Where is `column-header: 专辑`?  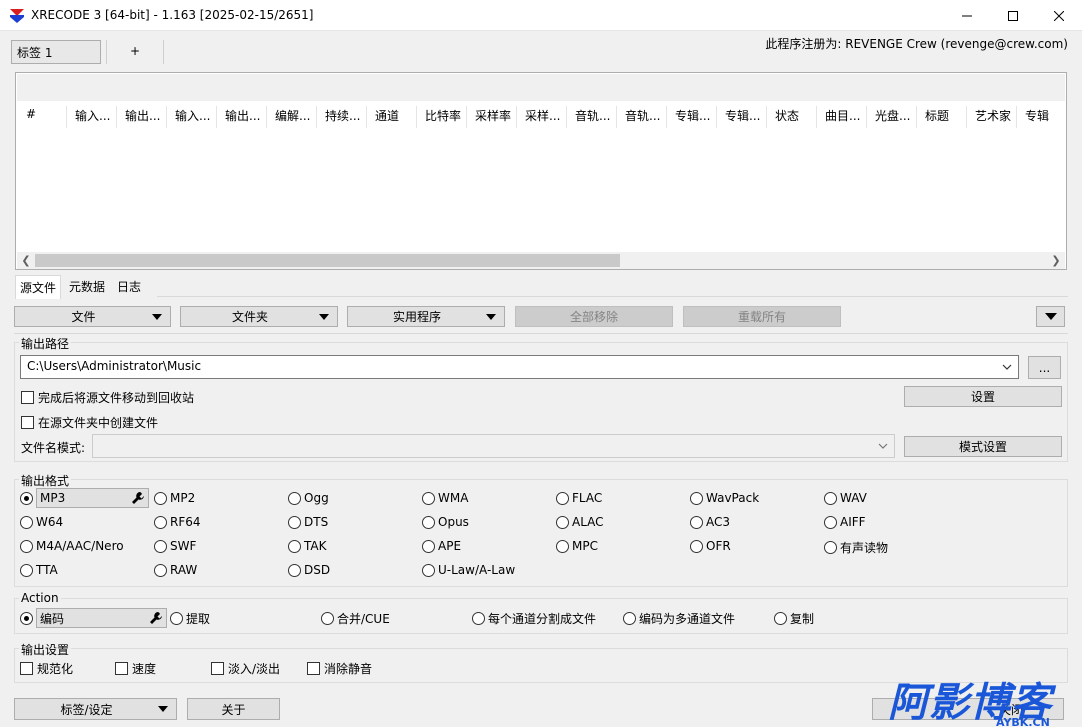
column-header: 专辑 is located at coordinates (1041, 117).